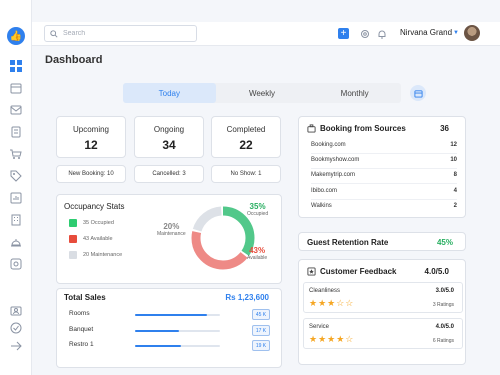 This screenshot has width=500, height=375. I want to click on occupancy-title: Occupancy Stats, so click(94, 206).